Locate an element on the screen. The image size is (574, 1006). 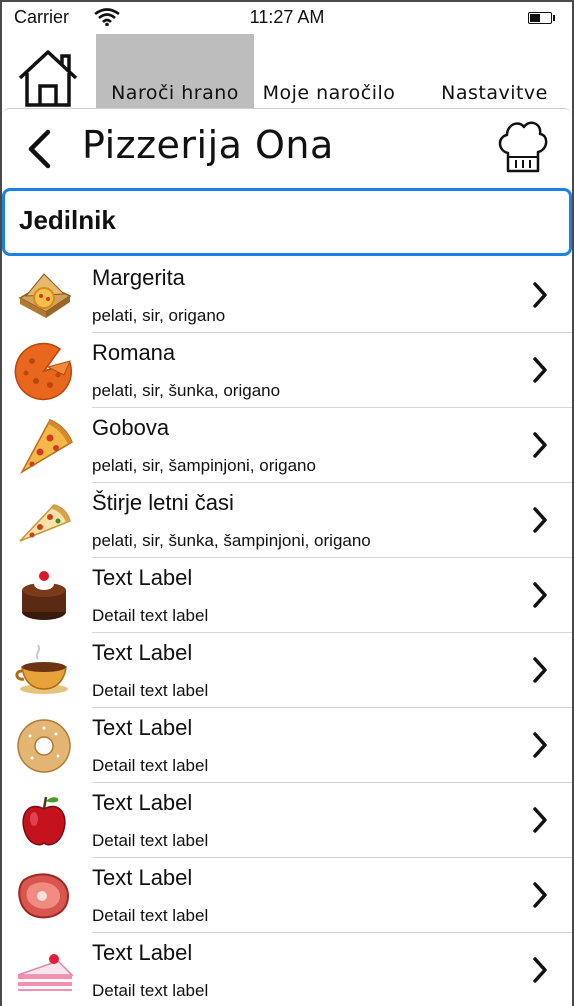
pizza-slice-small-icon is located at coordinates (45, 523).